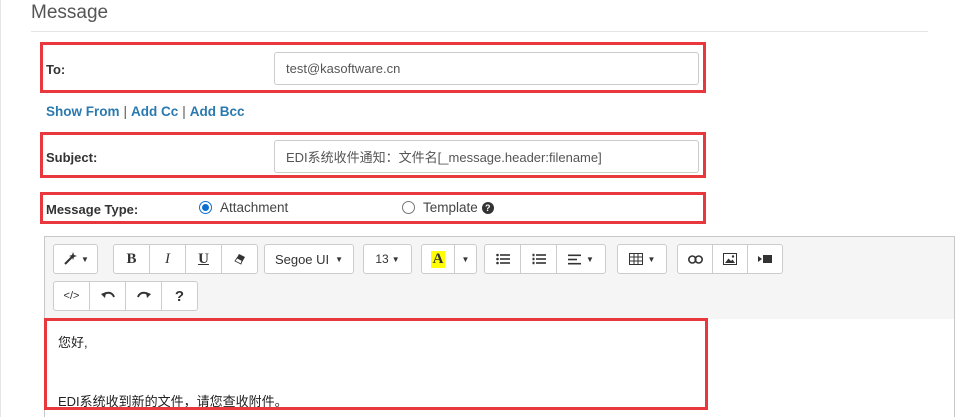 The width and height of the screenshot is (956, 418). I want to click on video-button, so click(765, 259).